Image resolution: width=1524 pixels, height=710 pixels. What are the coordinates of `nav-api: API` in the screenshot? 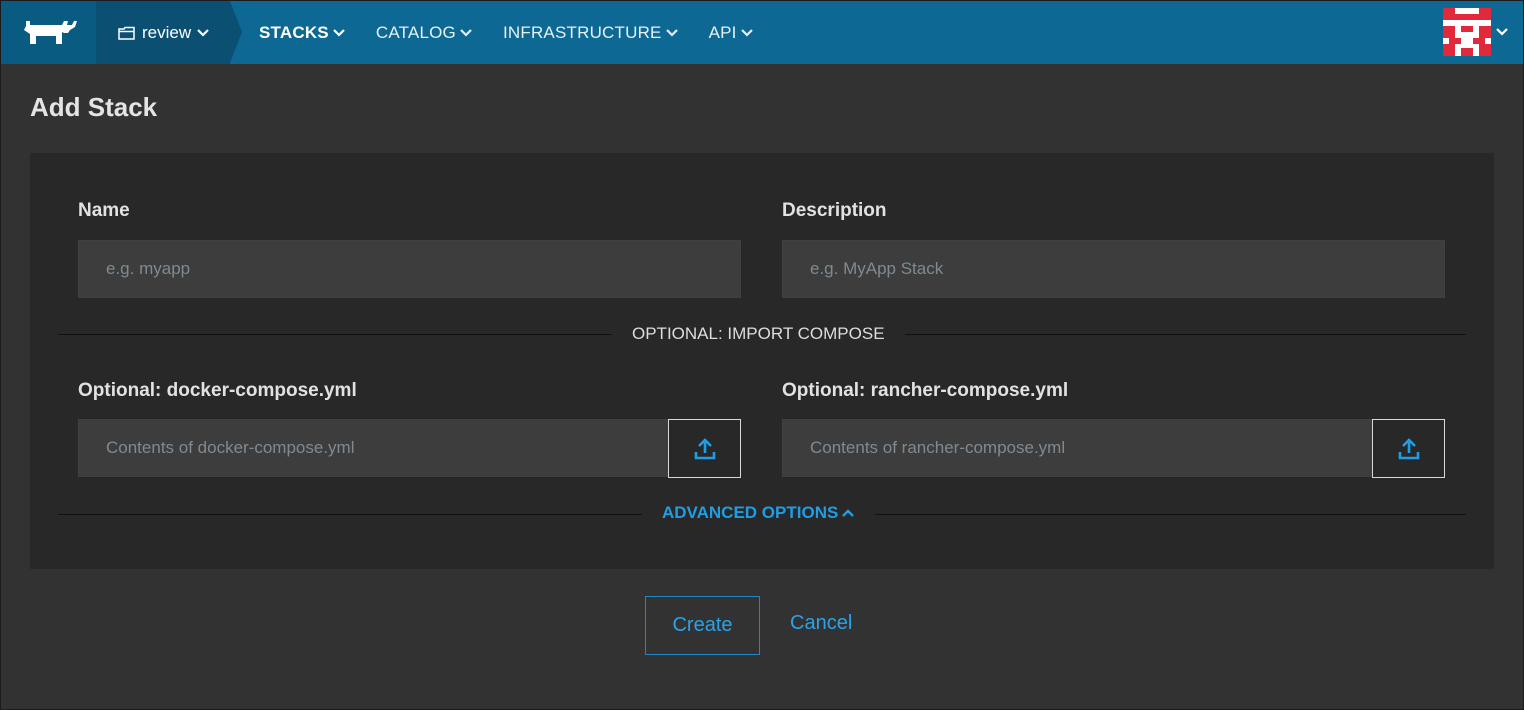 It's located at (731, 33).